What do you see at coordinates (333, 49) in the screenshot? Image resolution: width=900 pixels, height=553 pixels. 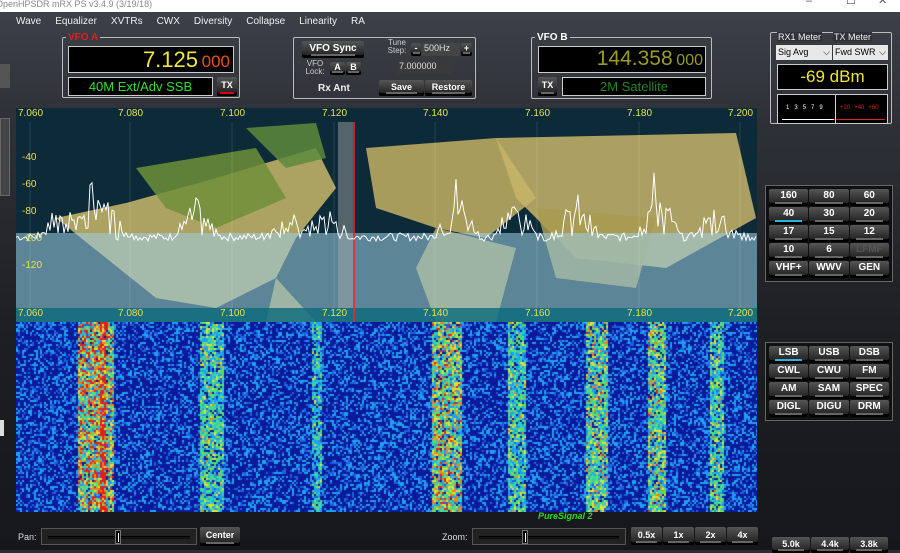 I see `vfo-sync-button: VFO Sync` at bounding box center [333, 49].